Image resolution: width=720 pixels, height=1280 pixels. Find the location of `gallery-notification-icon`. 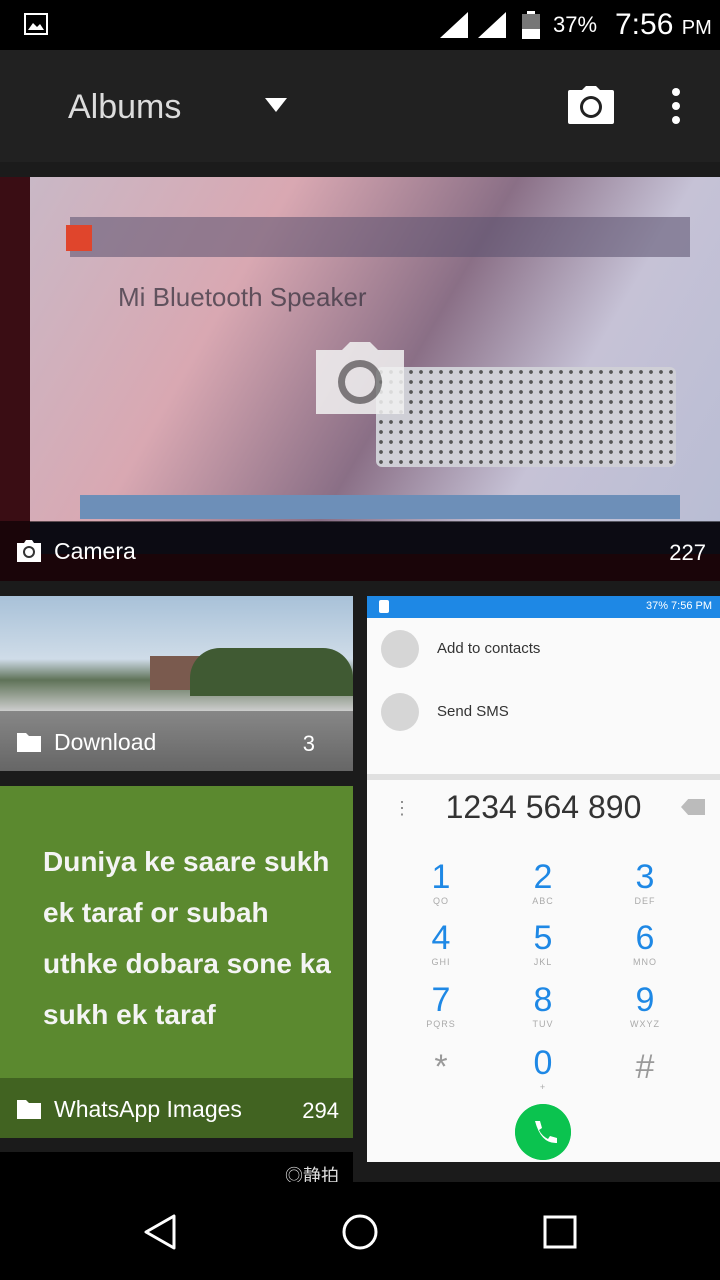

gallery-notification-icon is located at coordinates (36, 24).